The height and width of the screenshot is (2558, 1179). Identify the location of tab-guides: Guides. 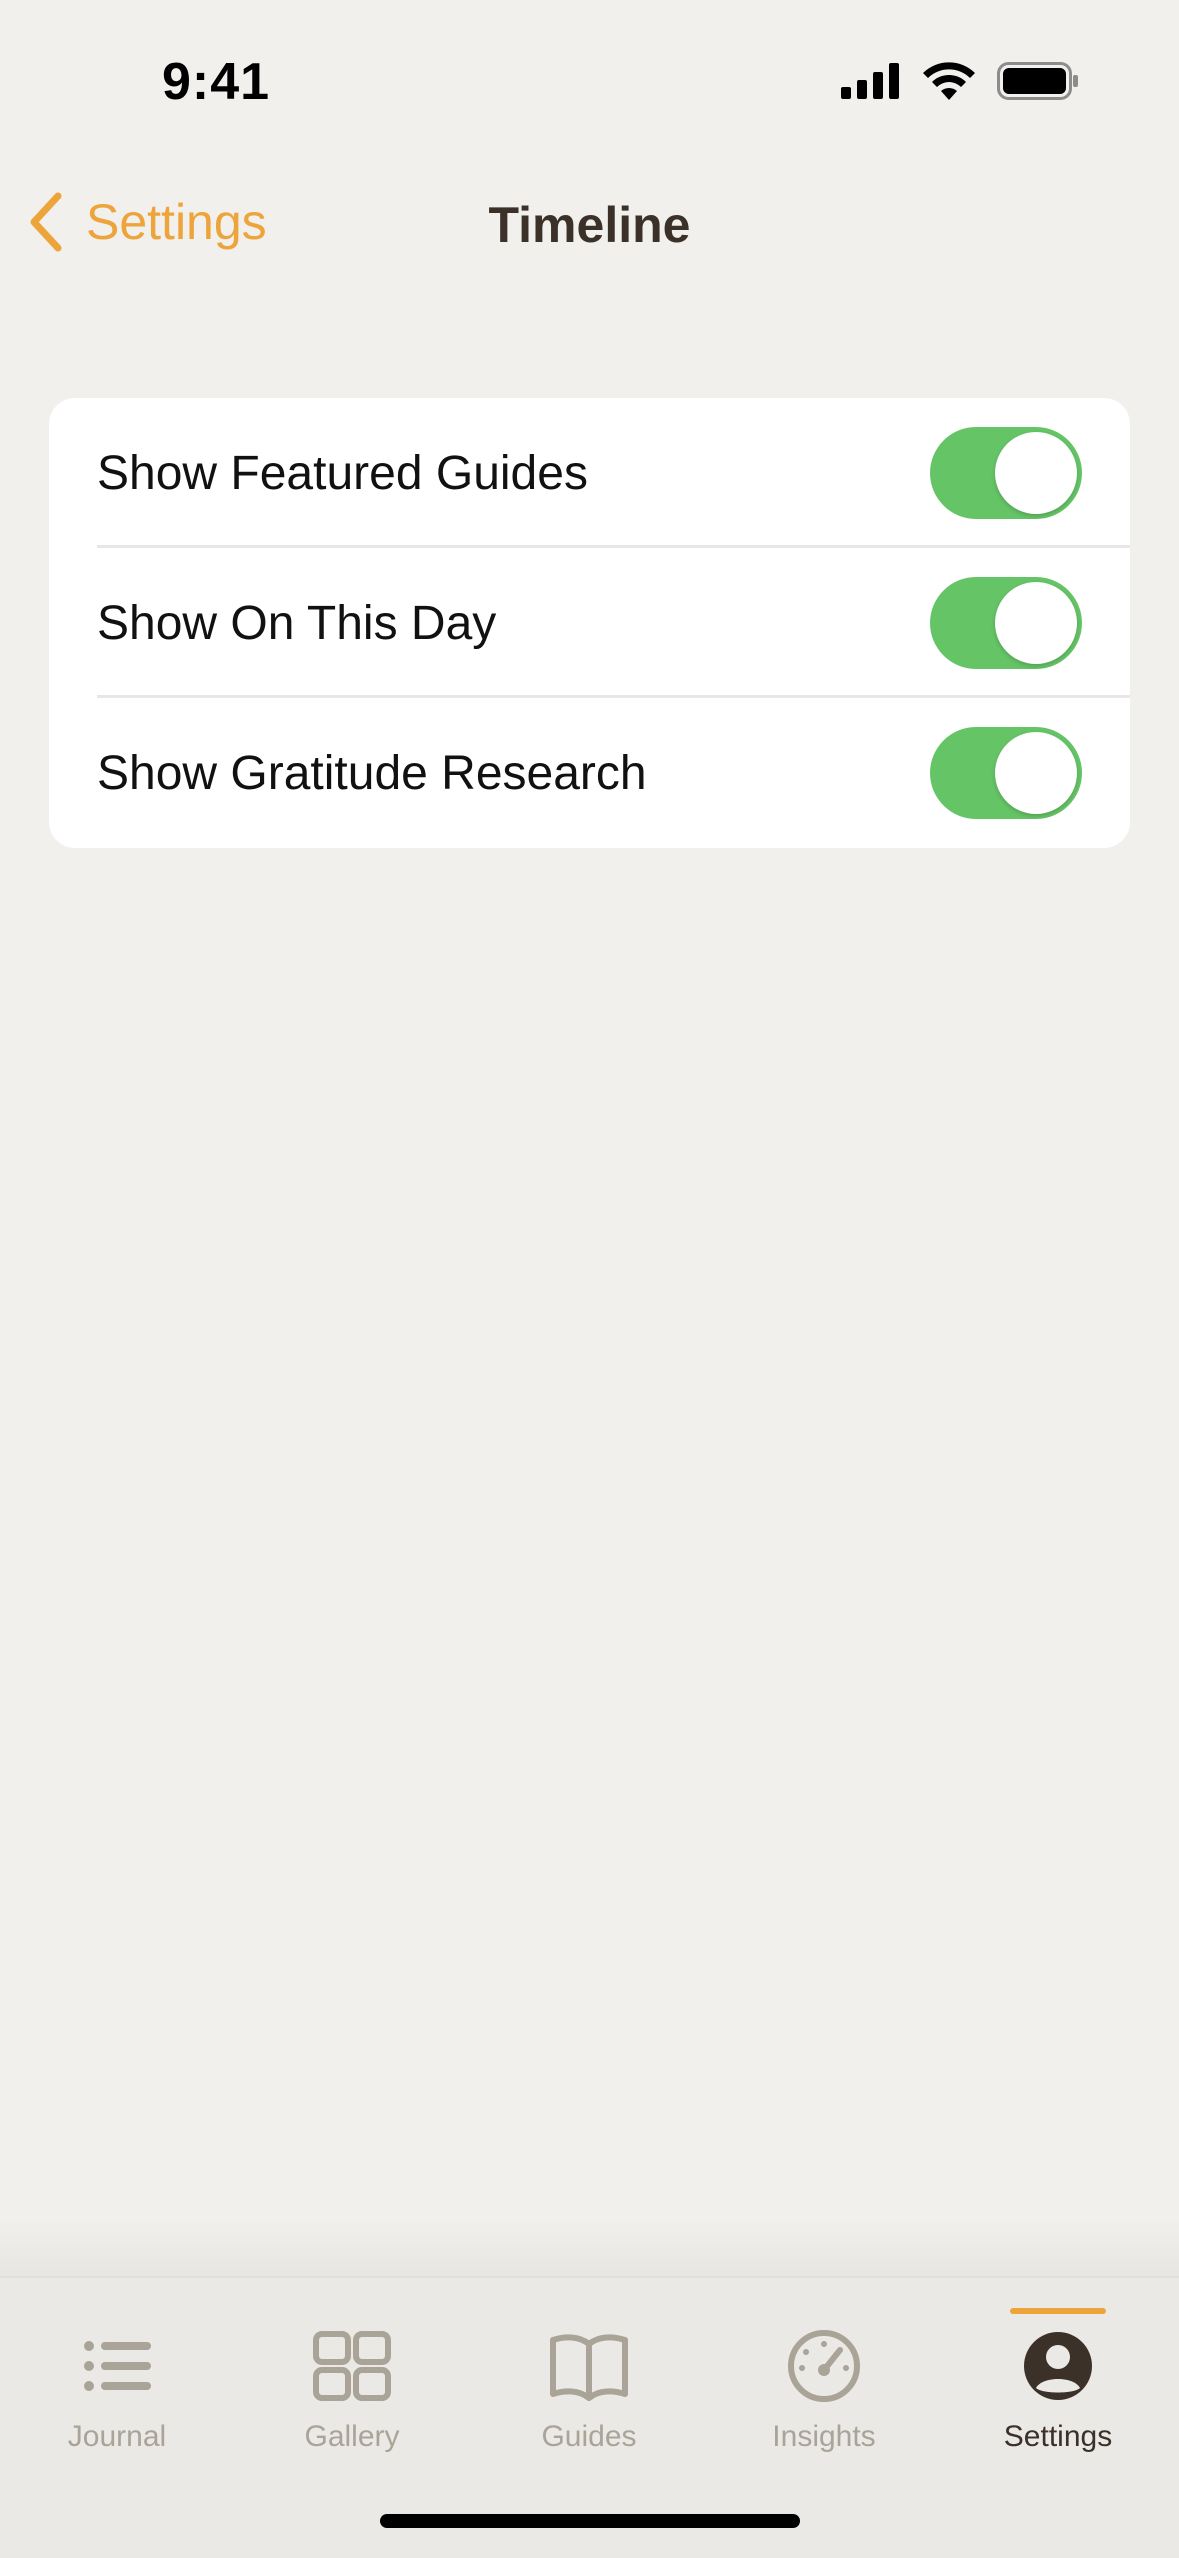
(589, 2390).